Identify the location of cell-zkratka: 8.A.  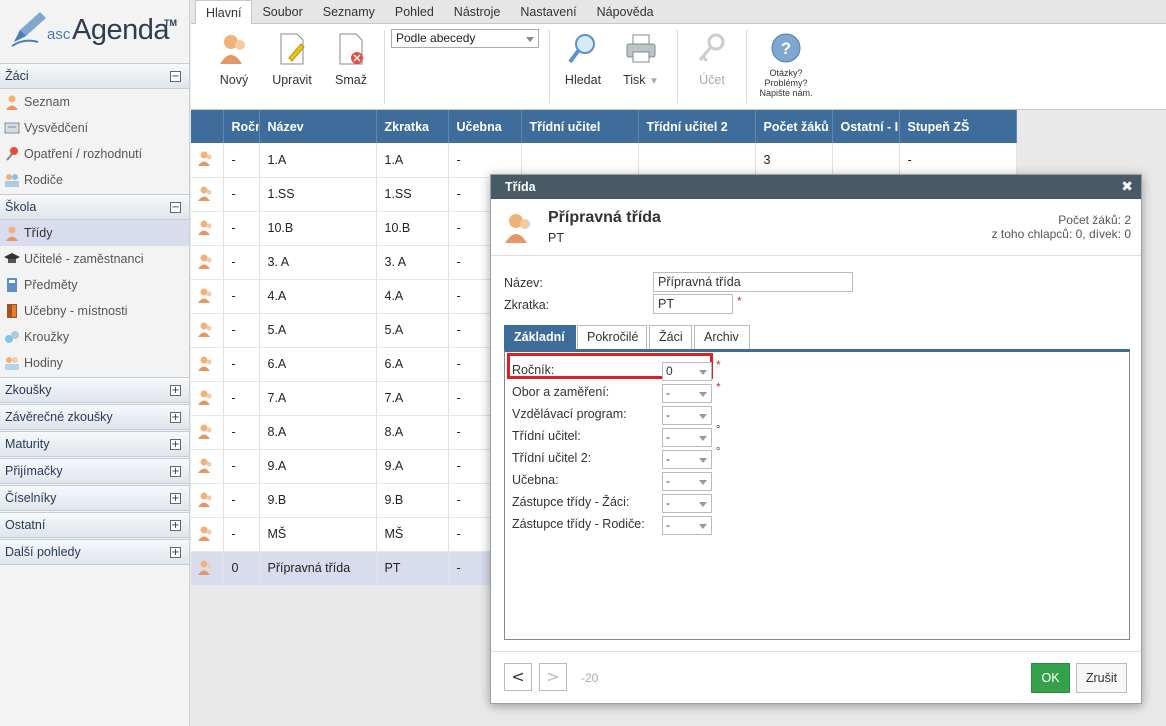
(412, 432).